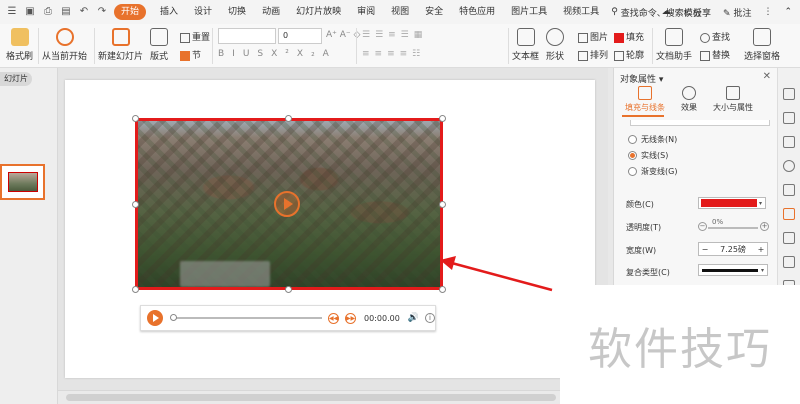 This screenshot has height=404, width=800. I want to click on undo-icon: ↶, so click(84, 12).